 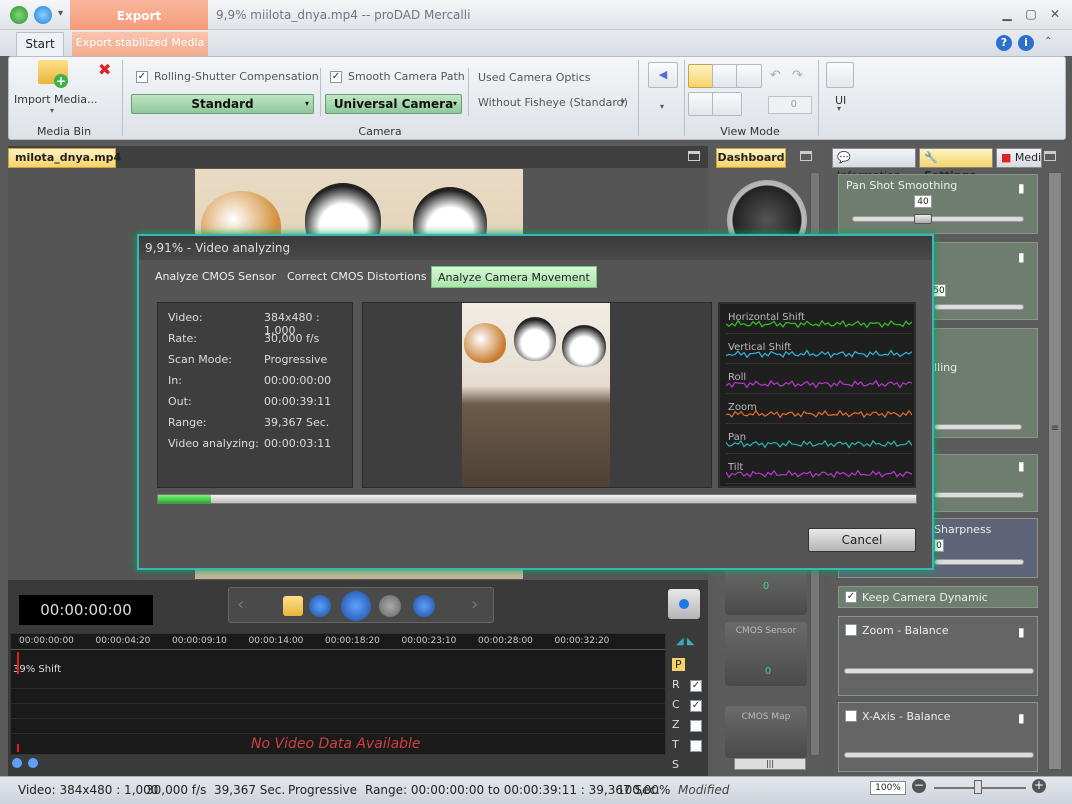 I want to click on tab-start: Start, so click(x=40, y=44).